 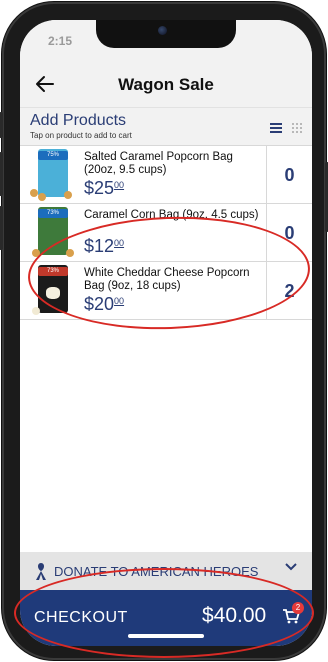 What do you see at coordinates (1, 174) in the screenshot?
I see `volume-up-button` at bounding box center [1, 174].